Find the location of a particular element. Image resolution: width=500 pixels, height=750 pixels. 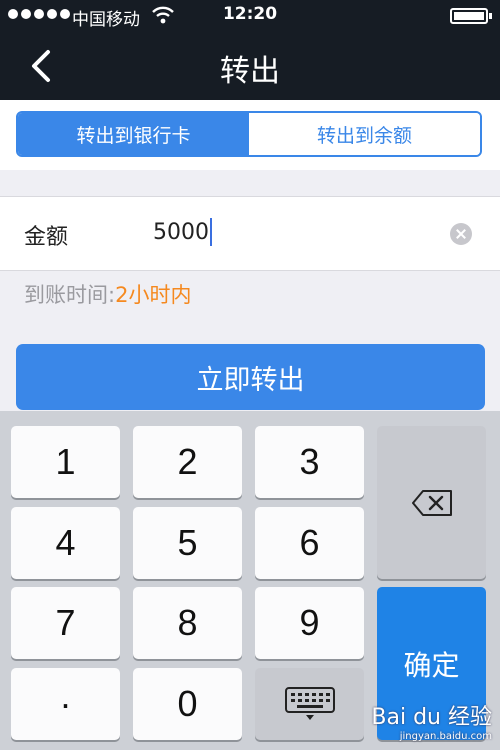

clock: 12:20 is located at coordinates (250, 14).